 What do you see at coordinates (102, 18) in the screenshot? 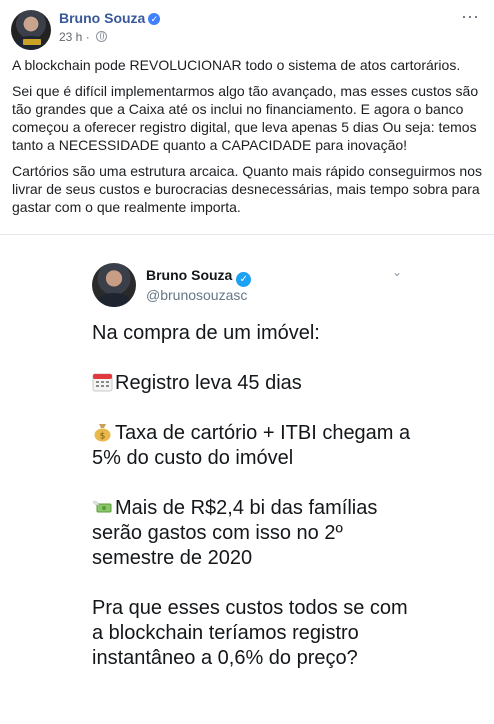
I see `author-name: Bruno Souza` at bounding box center [102, 18].